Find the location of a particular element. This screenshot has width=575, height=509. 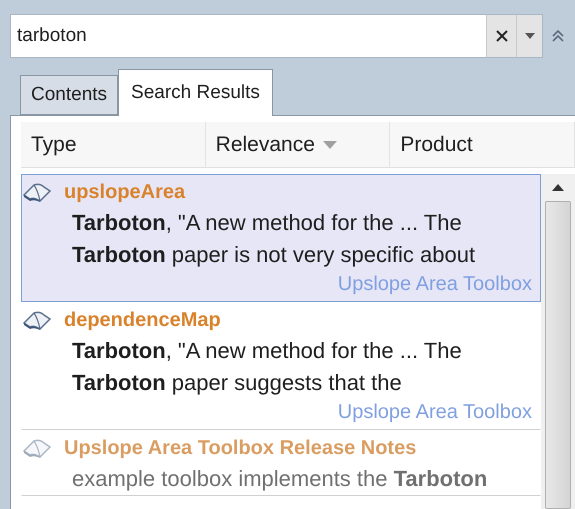

result-title: dependenceMap is located at coordinates (142, 320).